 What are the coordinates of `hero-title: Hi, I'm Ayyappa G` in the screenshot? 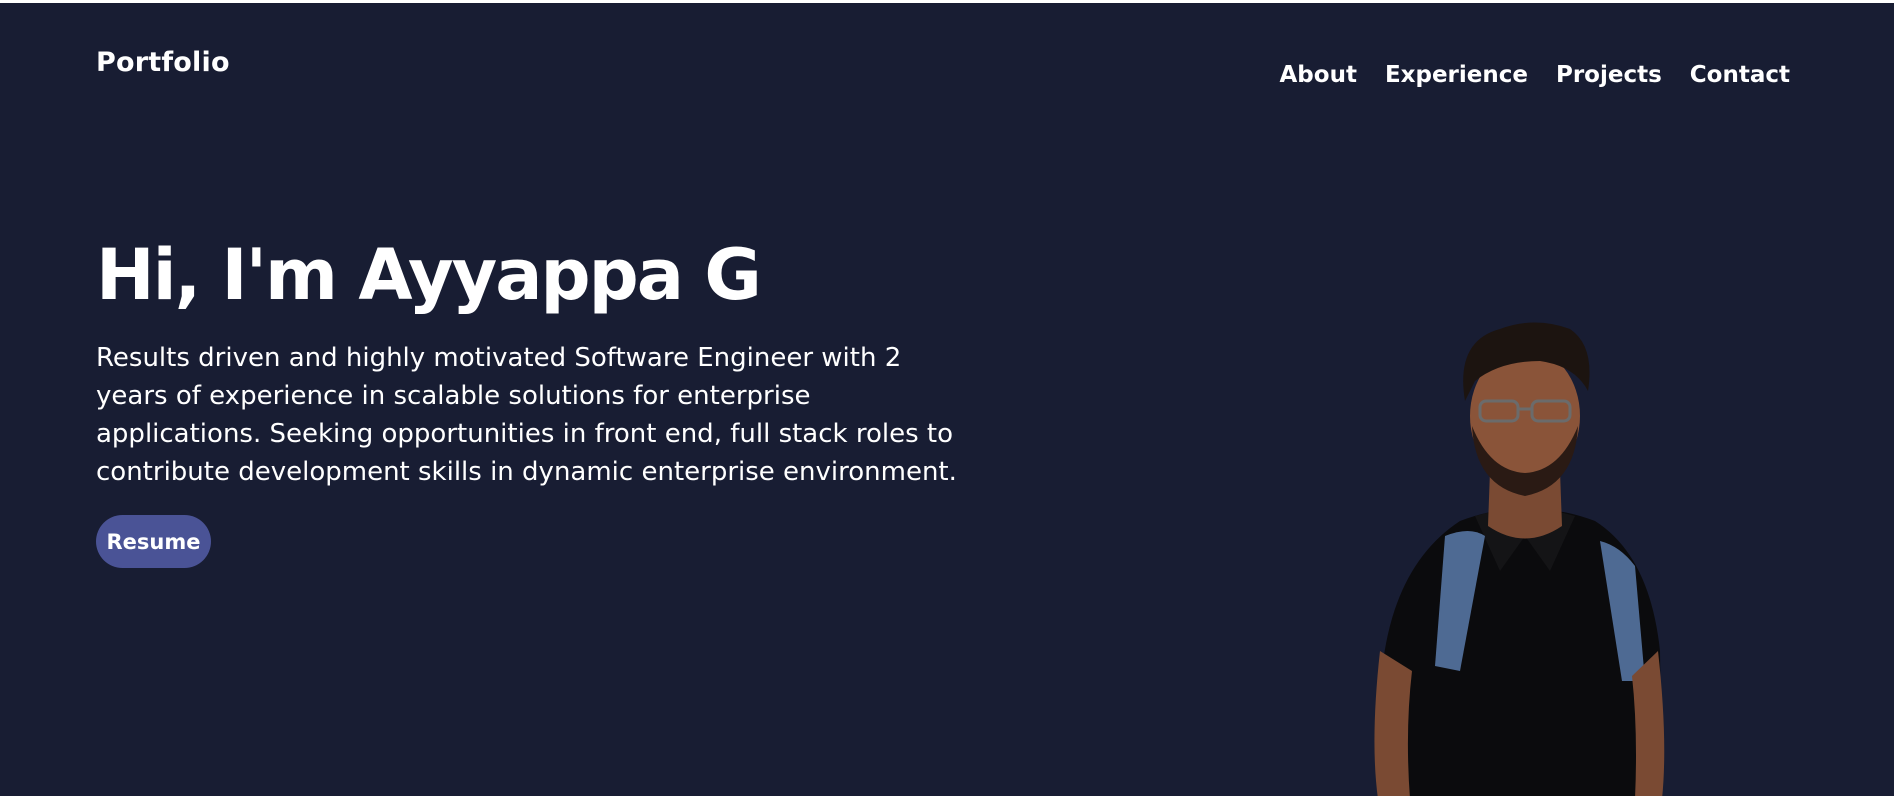 It's located at (429, 275).